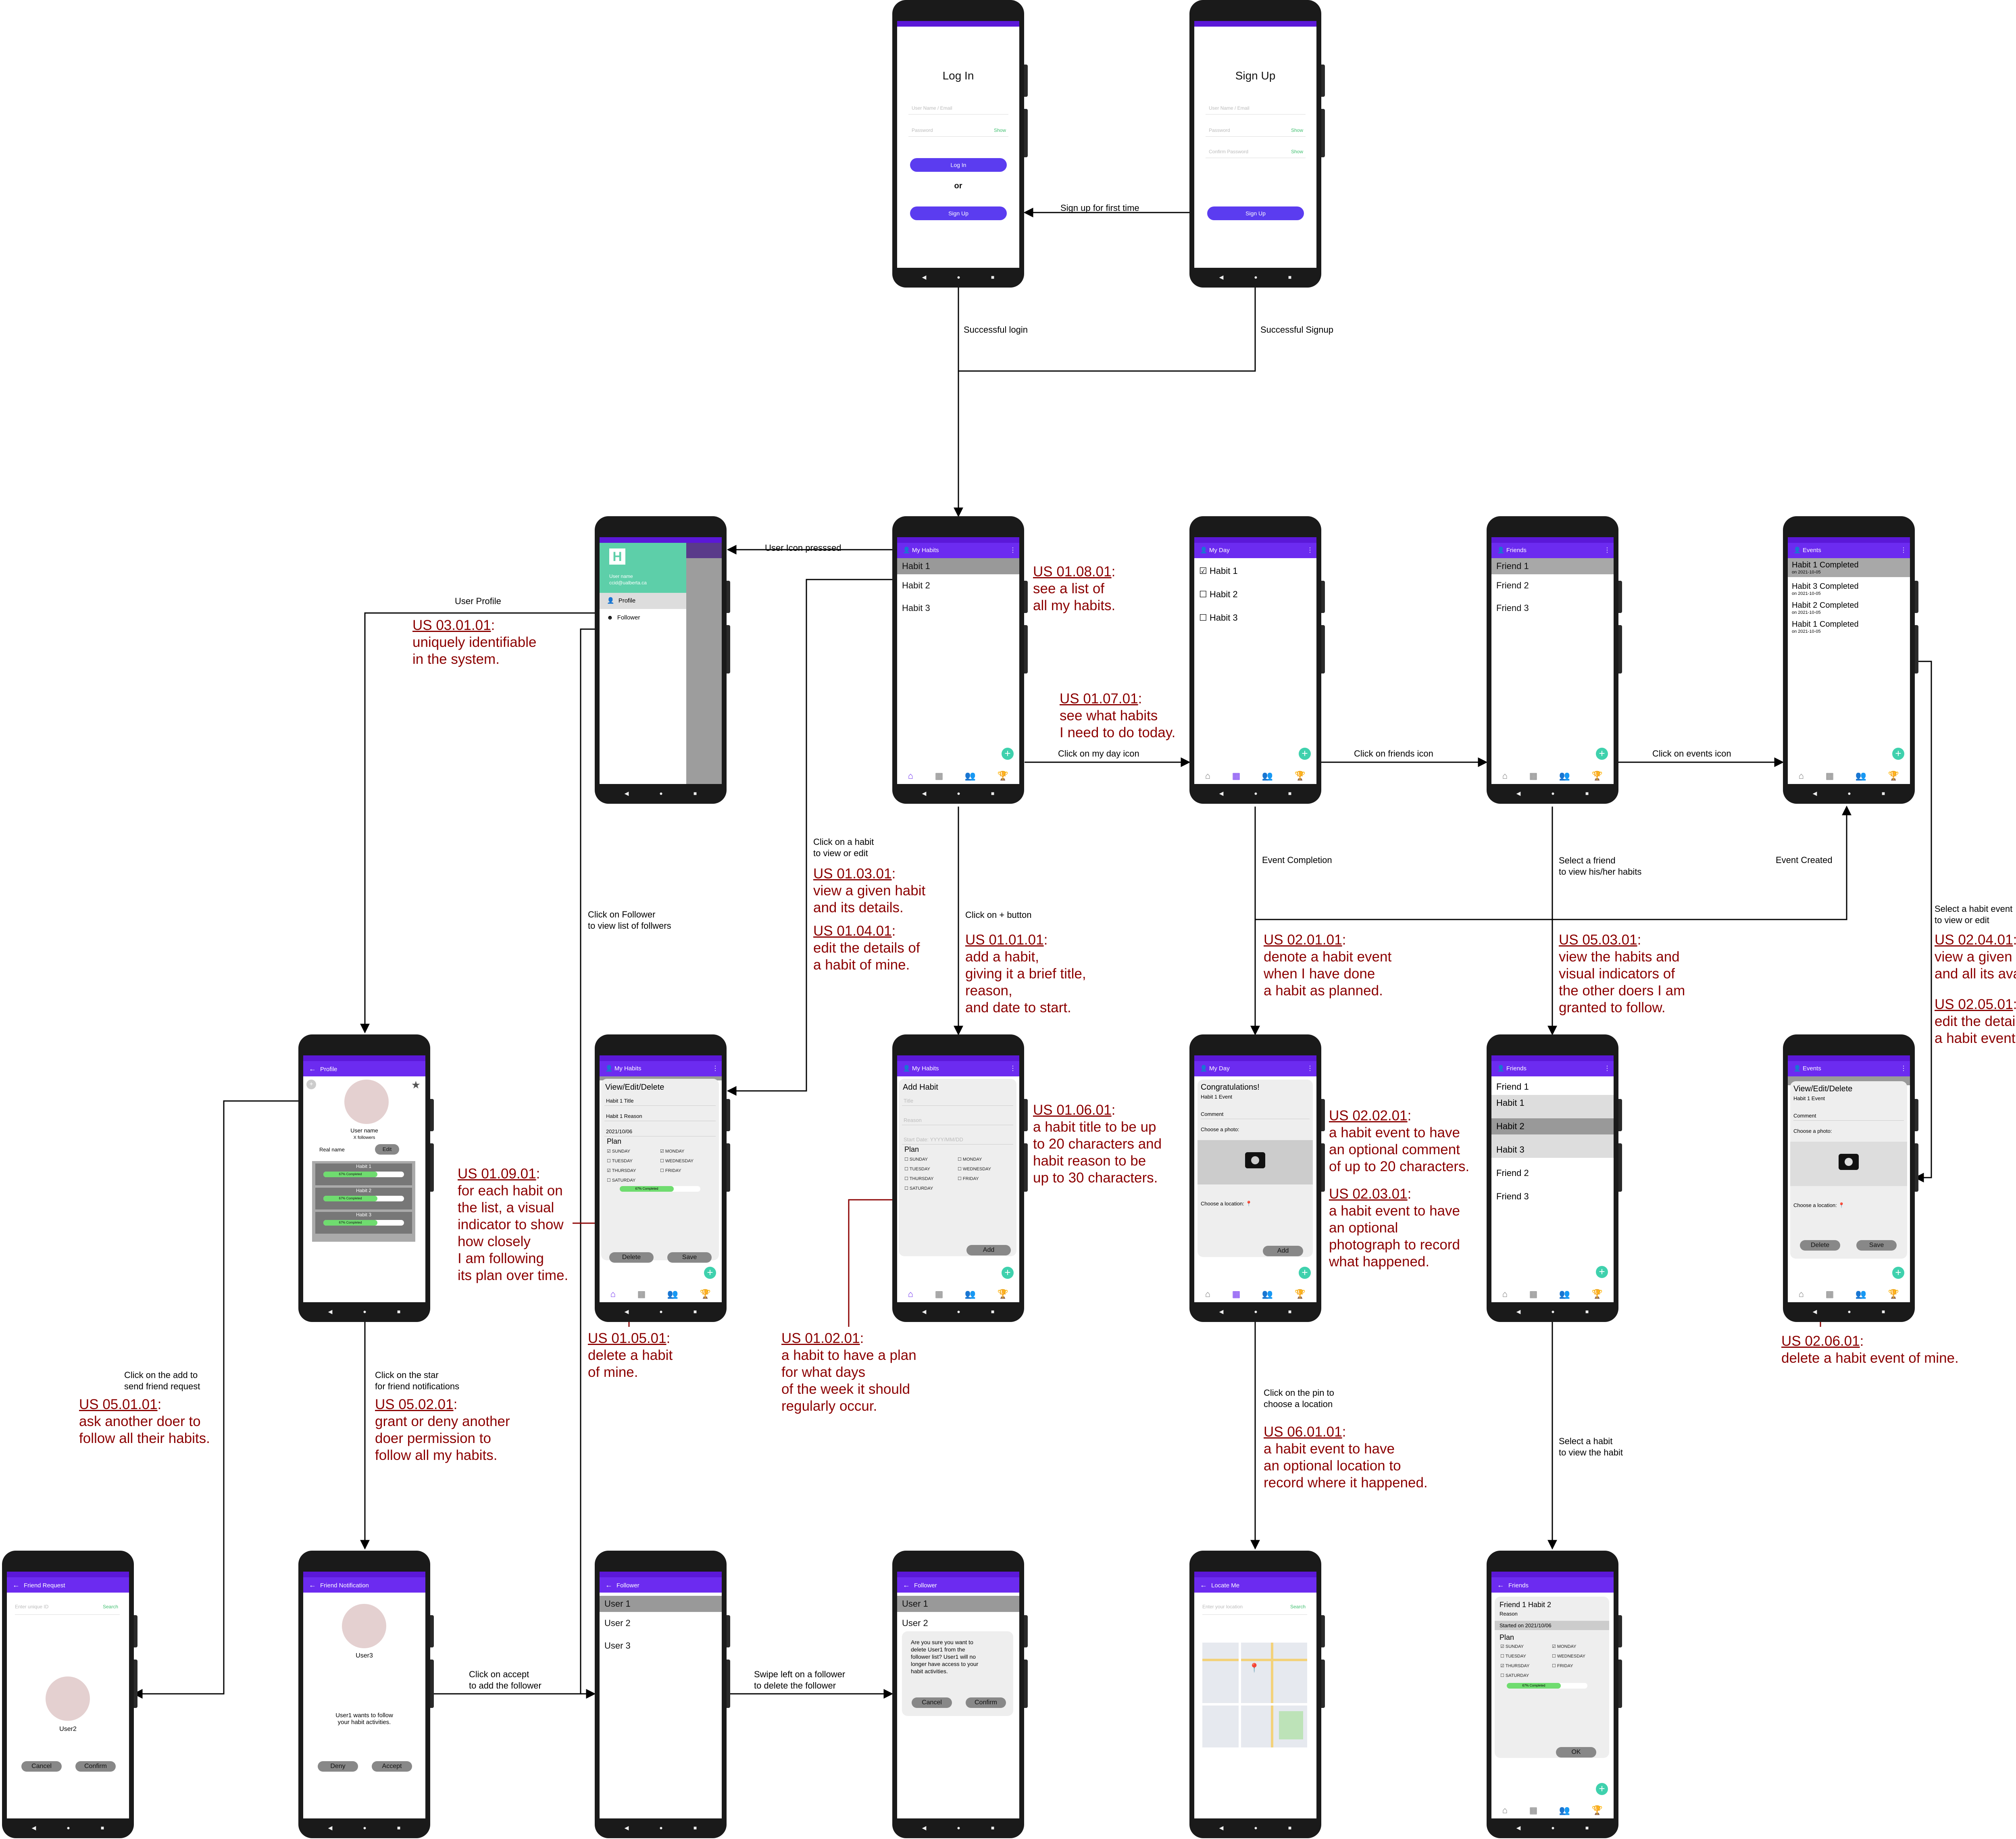 This screenshot has width=2016, height=1839. Describe the element at coordinates (1876, 1245) in the screenshot. I see `save-button: Save` at that location.